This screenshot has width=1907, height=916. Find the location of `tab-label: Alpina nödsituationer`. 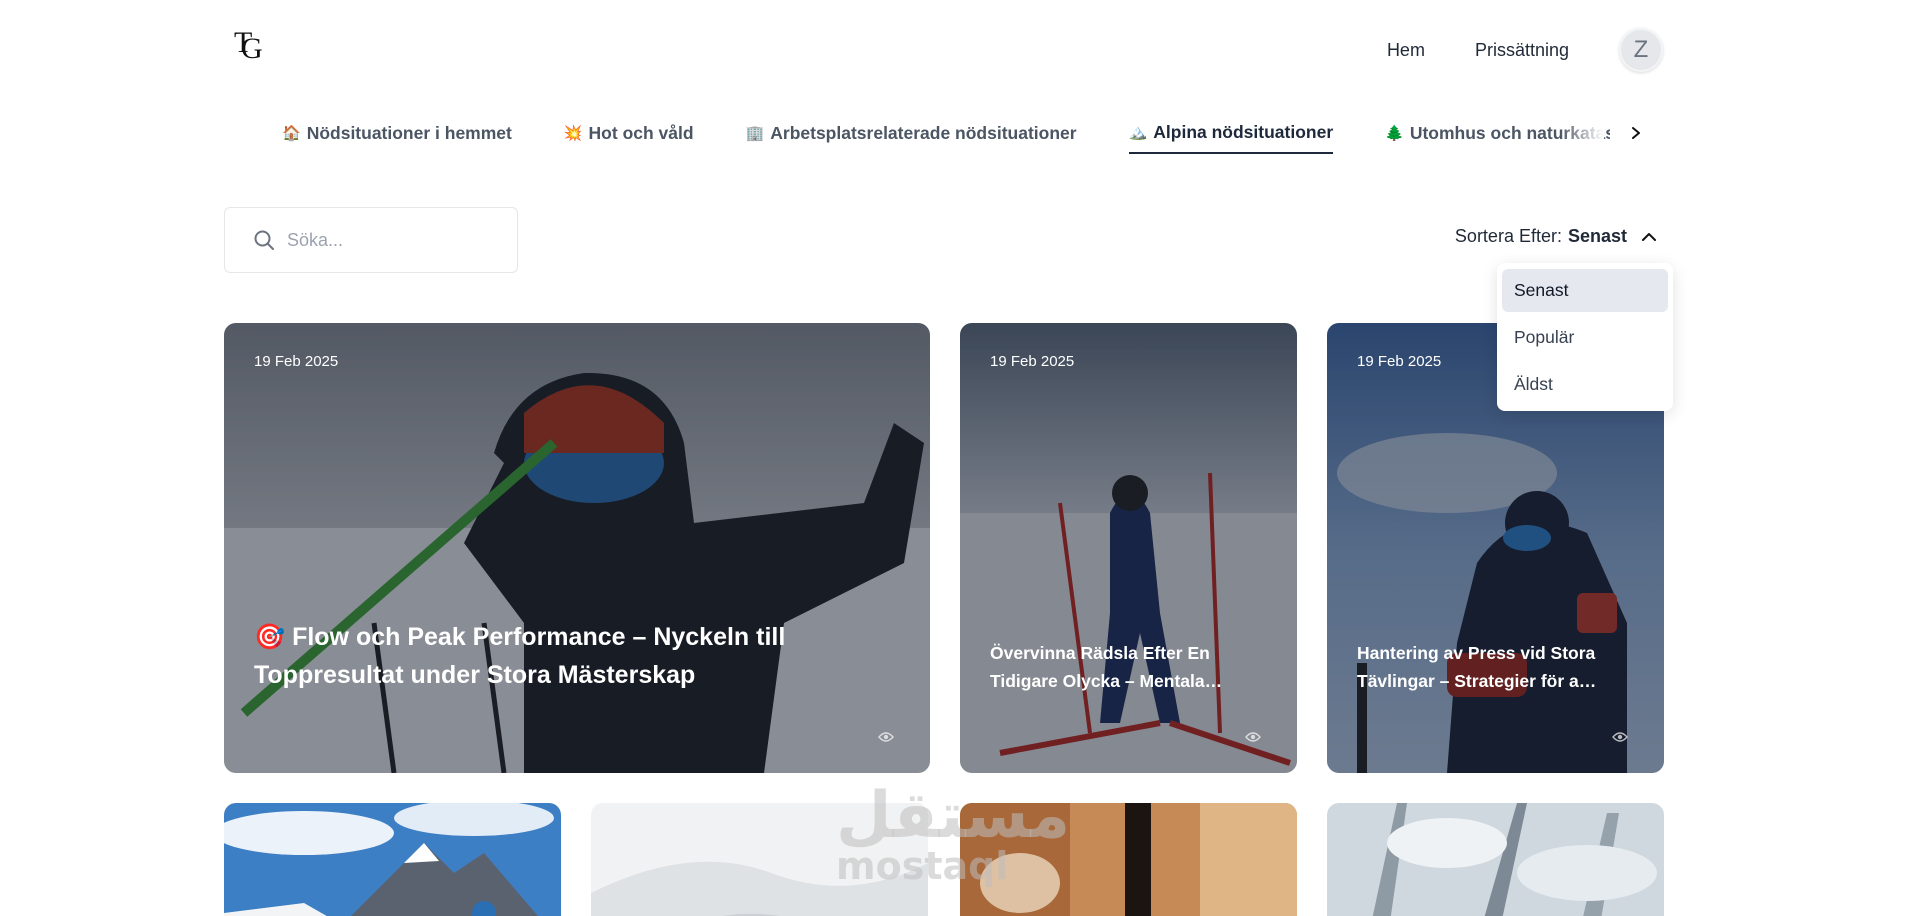

tab-label: Alpina nödsituationer is located at coordinates (1243, 131).